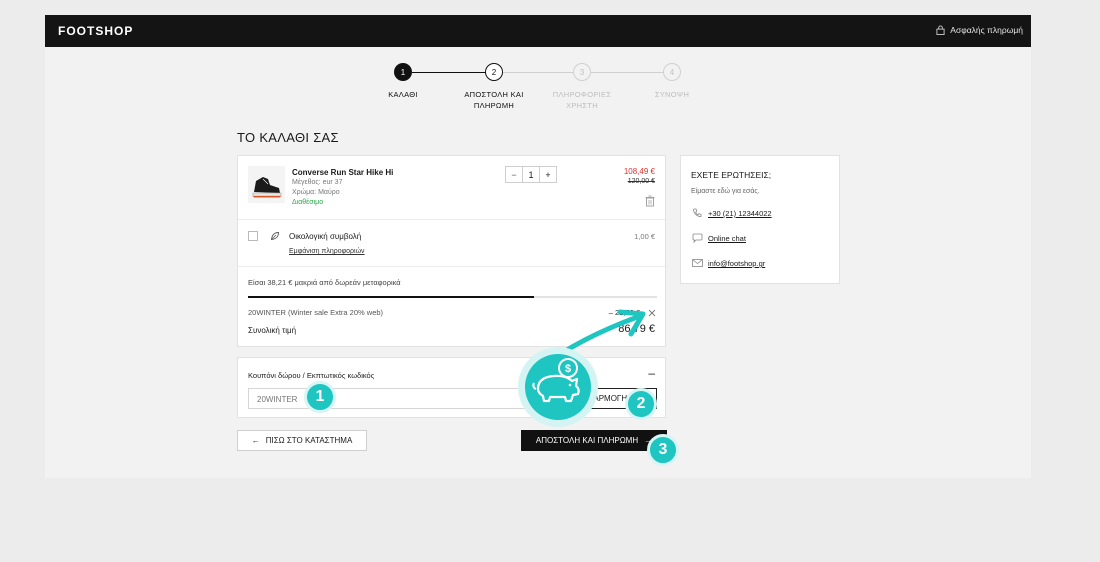 The width and height of the screenshot is (1100, 562). I want to click on decrease-quantity-button: −, so click(514, 174).